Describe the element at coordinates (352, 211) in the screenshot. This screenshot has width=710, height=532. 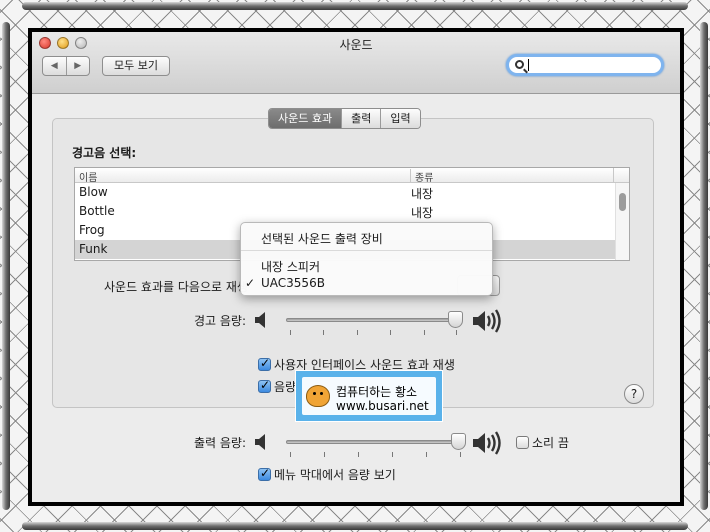
I see `table-row: Bottle 내장` at that location.